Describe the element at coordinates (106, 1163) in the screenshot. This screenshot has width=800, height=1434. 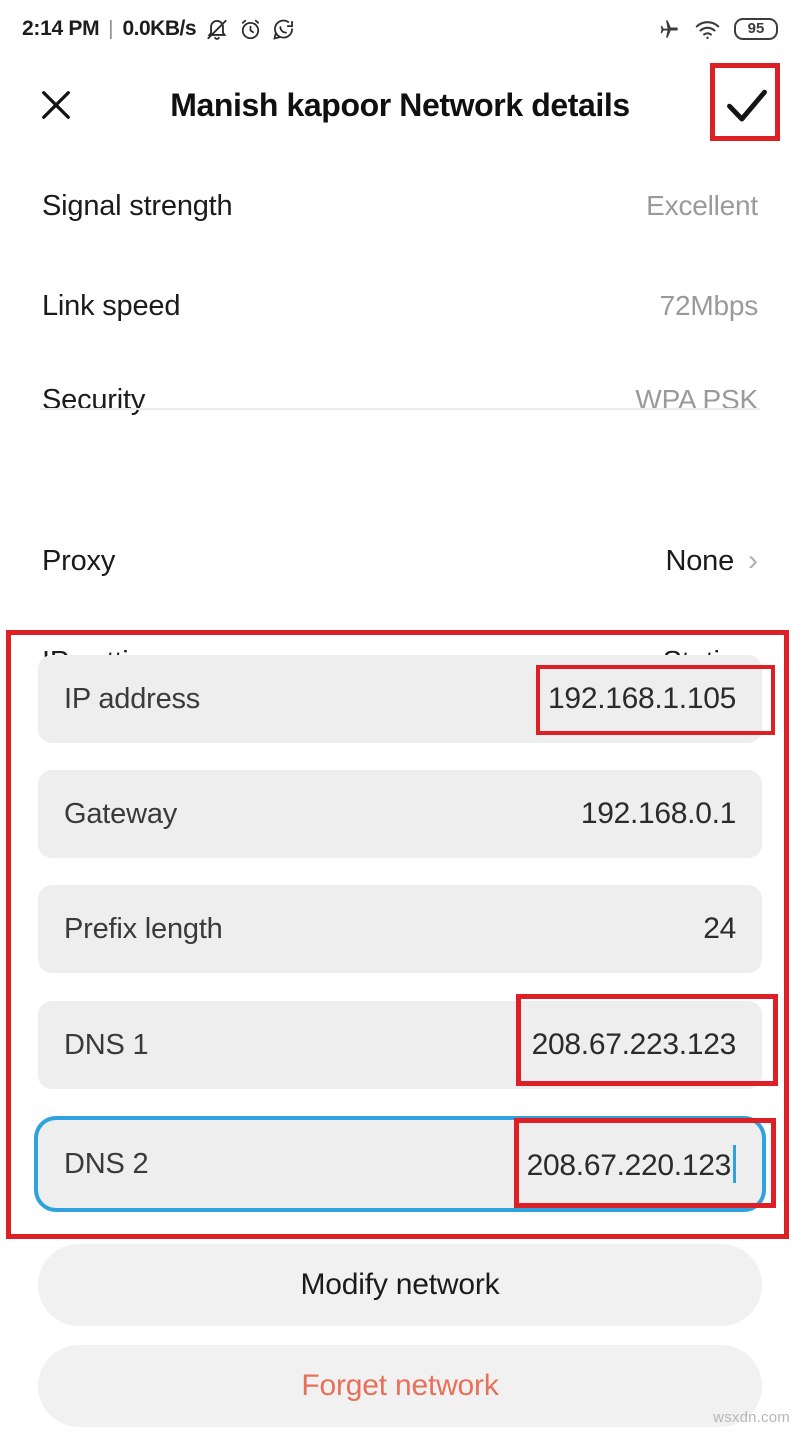
I see `field-label: DNS 2` at that location.